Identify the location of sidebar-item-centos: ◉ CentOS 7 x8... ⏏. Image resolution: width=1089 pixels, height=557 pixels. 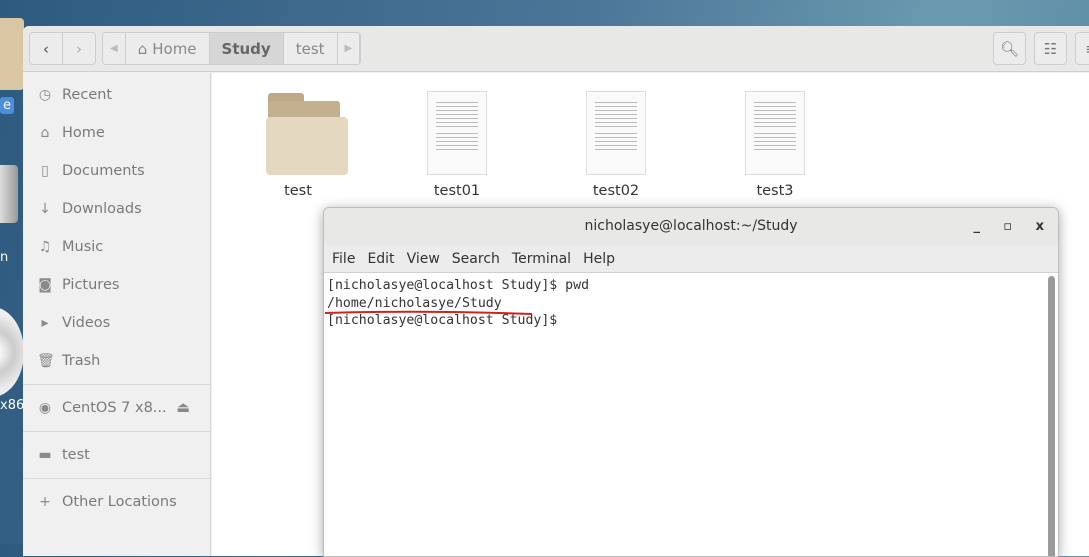
(116, 408).